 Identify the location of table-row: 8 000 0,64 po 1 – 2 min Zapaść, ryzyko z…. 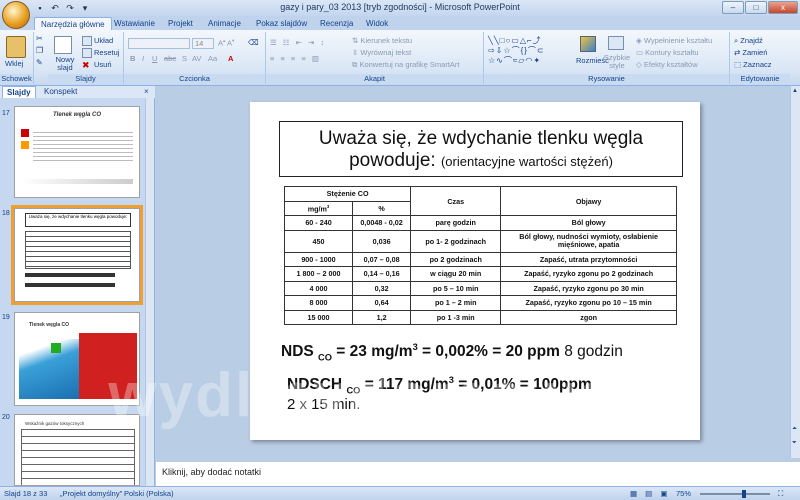
(480, 303).